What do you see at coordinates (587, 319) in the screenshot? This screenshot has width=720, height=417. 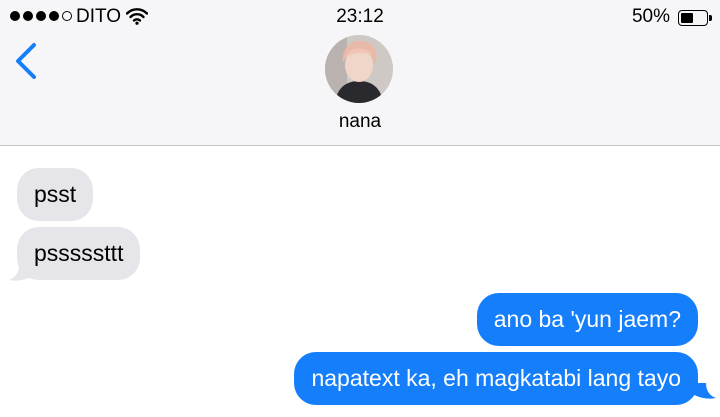 I see `outgoing-message-bubble: ano ba 'yun jaem?` at bounding box center [587, 319].